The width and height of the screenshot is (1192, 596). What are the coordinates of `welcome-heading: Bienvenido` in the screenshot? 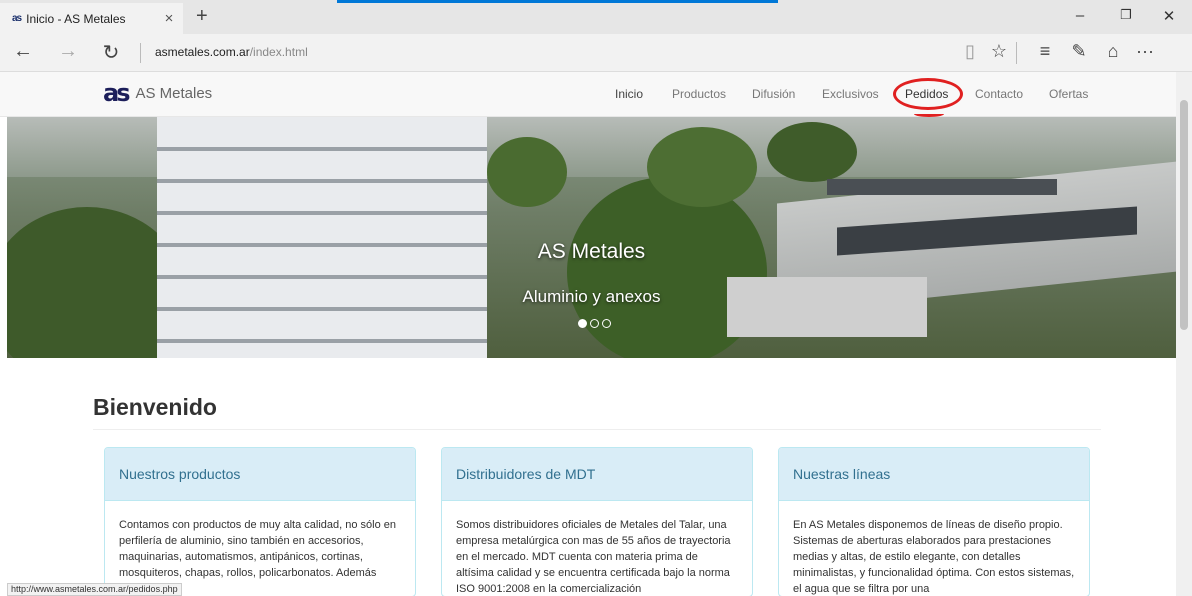 It's located at (155, 407).